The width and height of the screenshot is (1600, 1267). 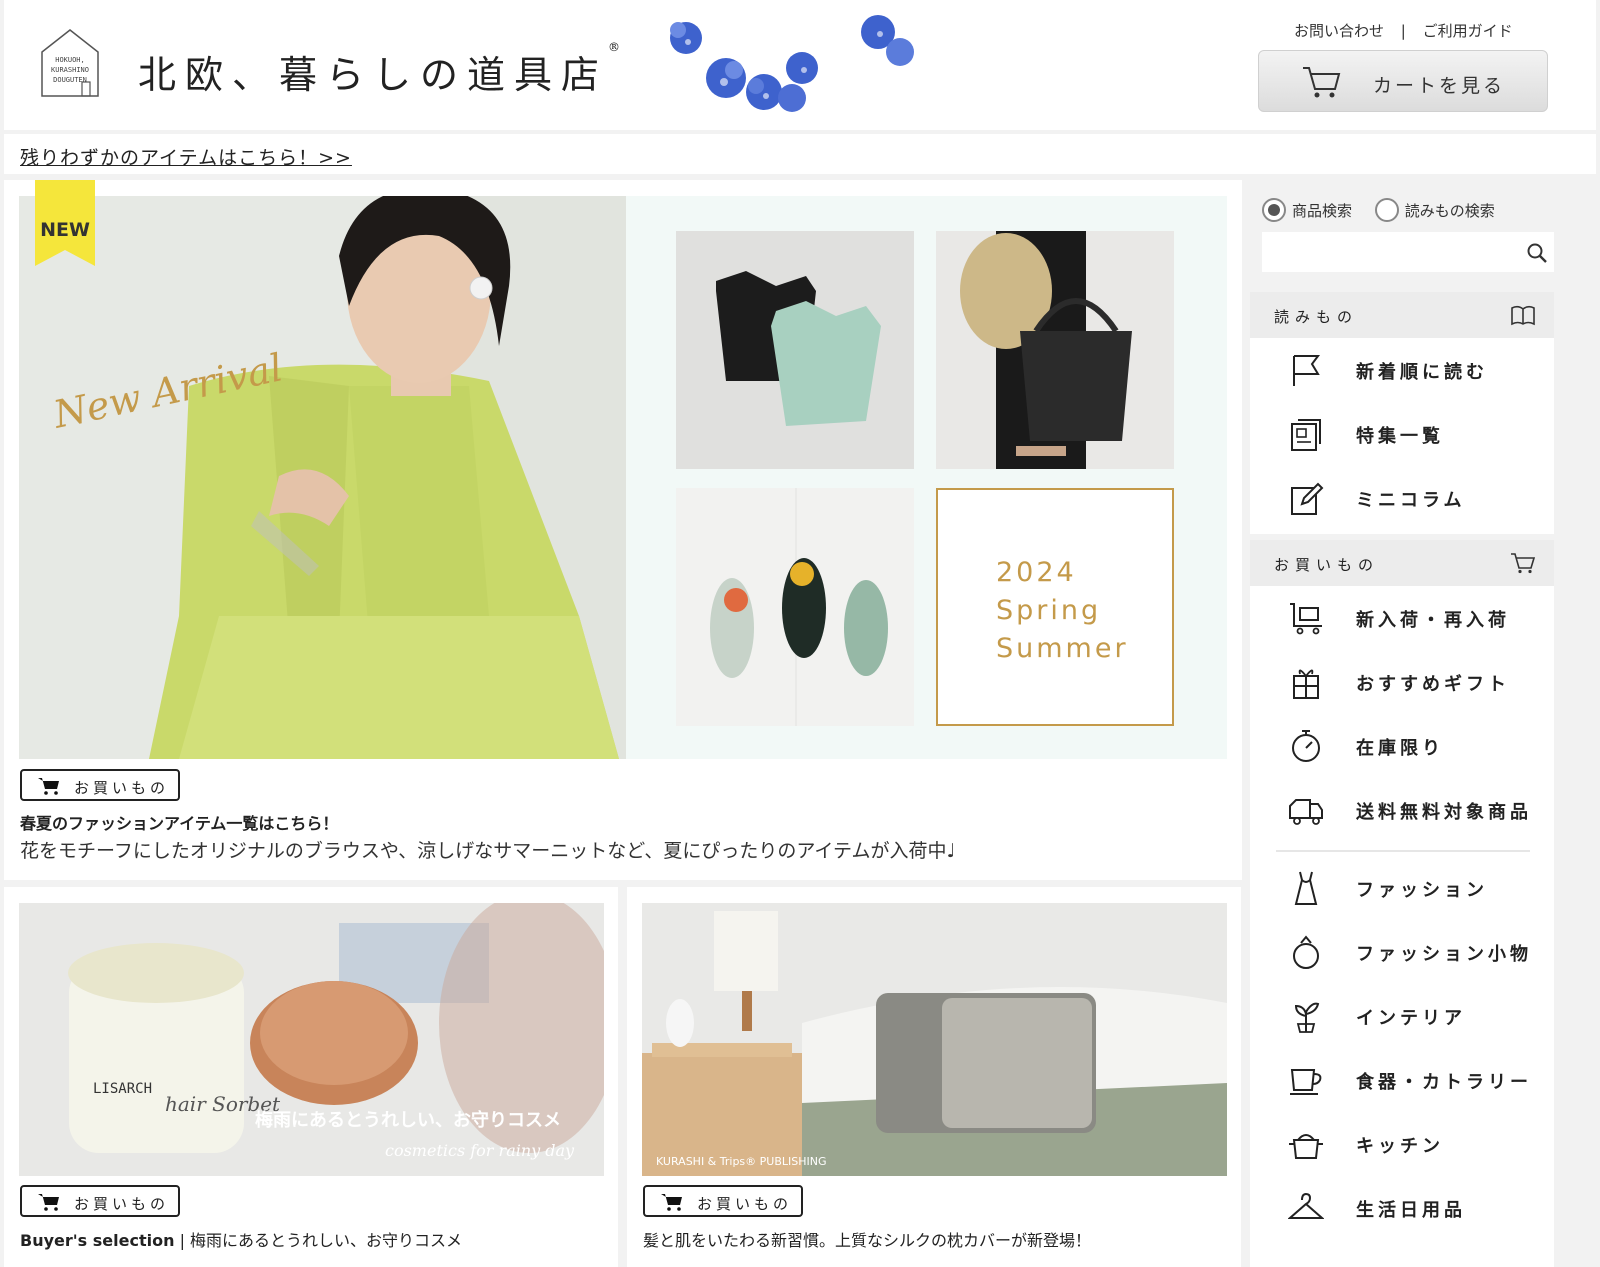 What do you see at coordinates (1523, 315) in the screenshot?
I see `book-icon` at bounding box center [1523, 315].